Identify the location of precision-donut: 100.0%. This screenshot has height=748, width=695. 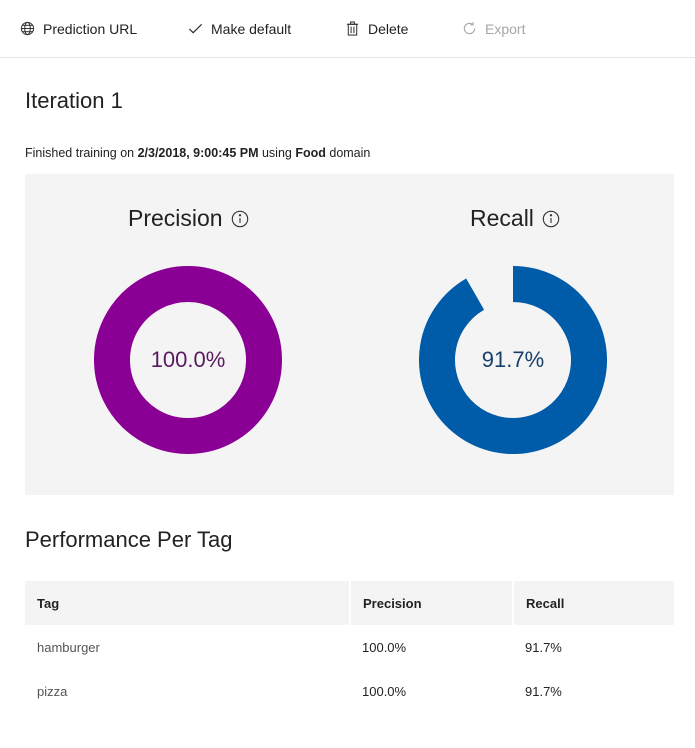
(188, 360).